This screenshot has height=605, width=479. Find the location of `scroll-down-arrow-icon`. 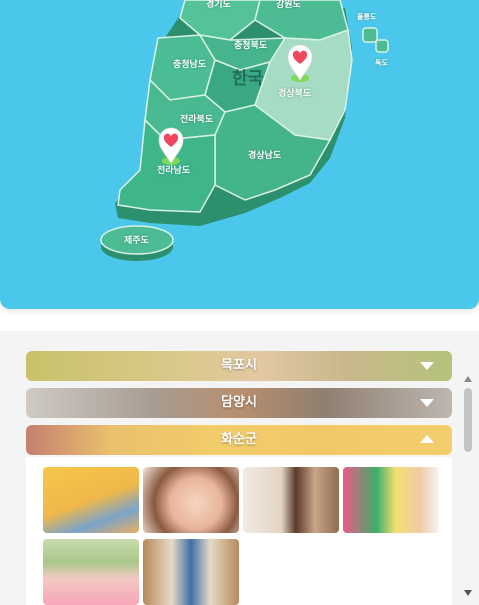

scroll-down-arrow-icon is located at coordinates (468, 593).